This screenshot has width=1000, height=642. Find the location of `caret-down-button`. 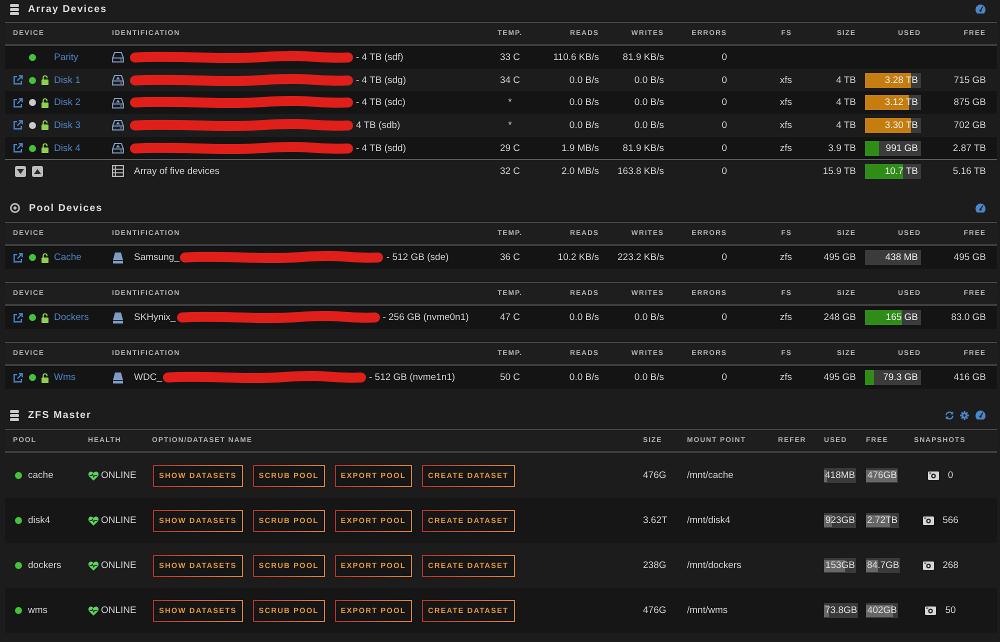

caret-down-button is located at coordinates (20, 171).